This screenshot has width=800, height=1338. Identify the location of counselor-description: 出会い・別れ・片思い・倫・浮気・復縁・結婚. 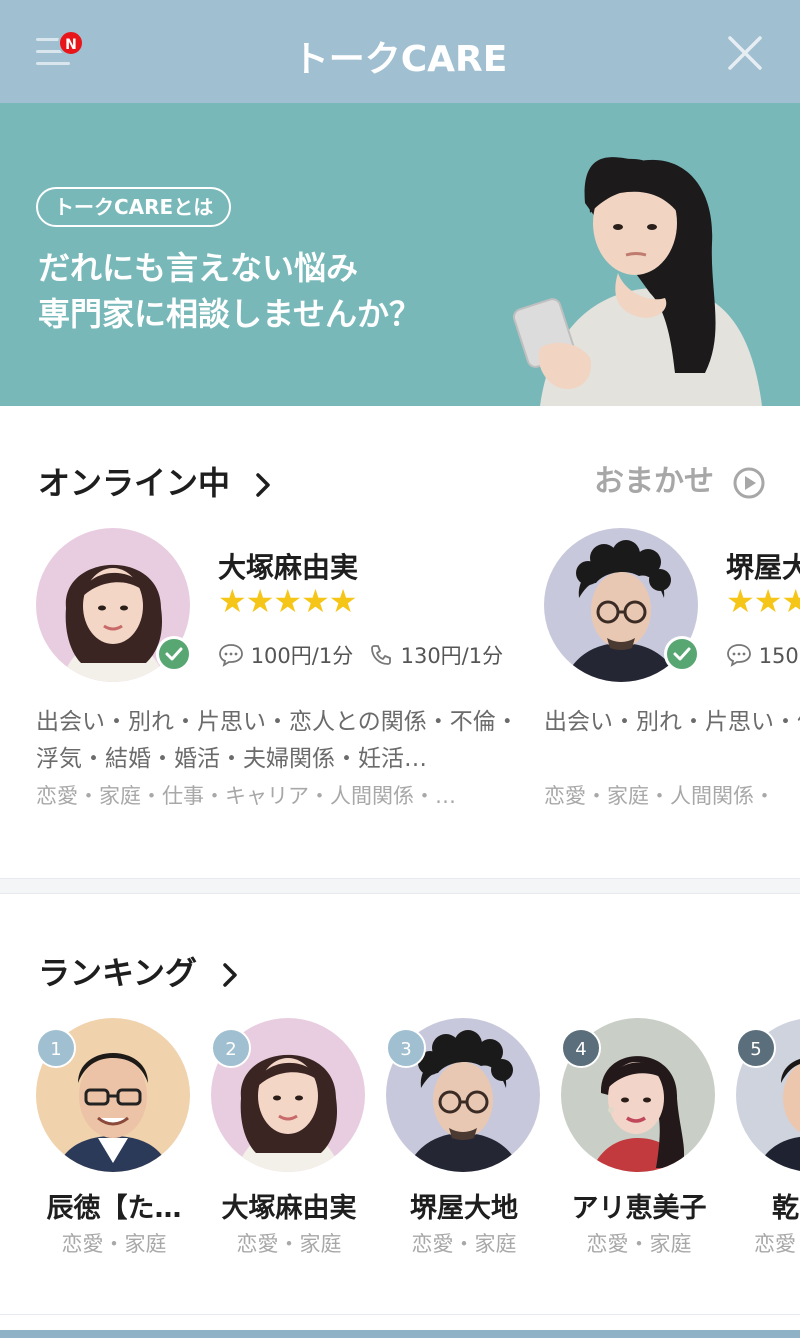
(672, 722).